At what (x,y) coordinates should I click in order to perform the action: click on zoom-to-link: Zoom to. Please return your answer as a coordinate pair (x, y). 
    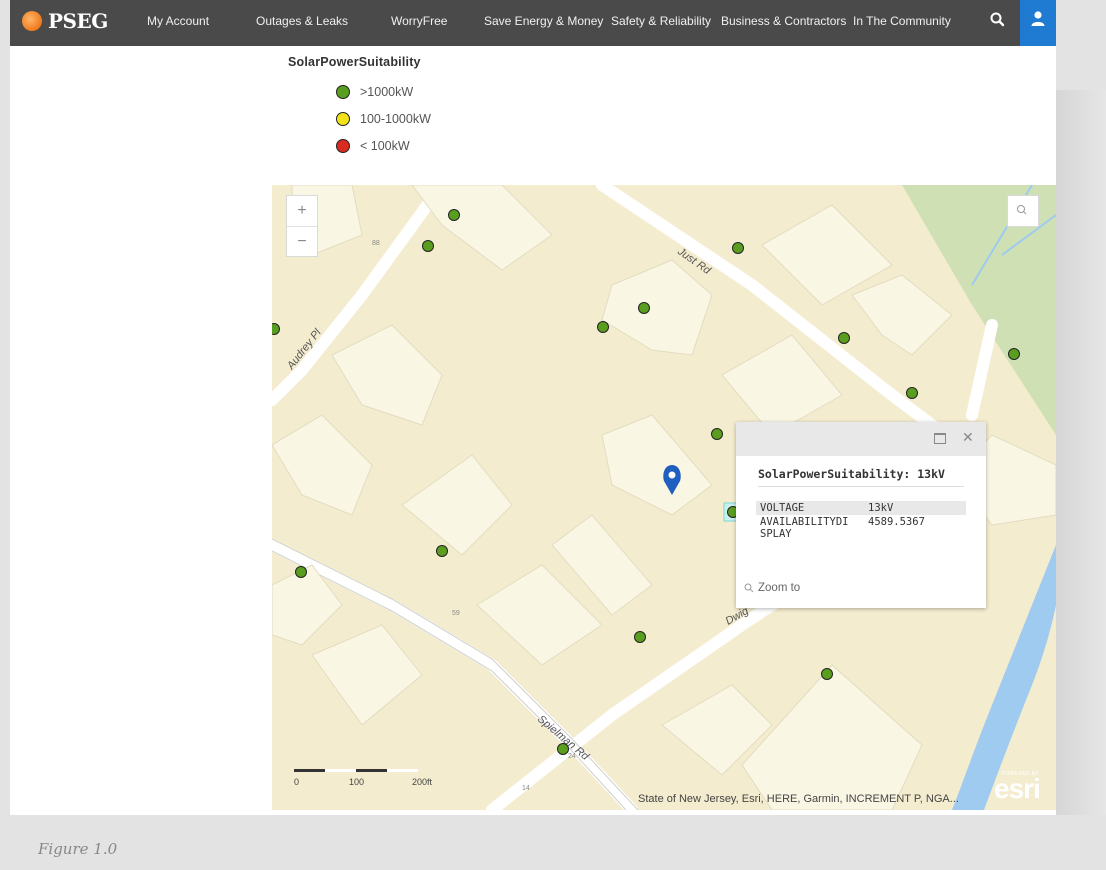
    Looking at the image, I should click on (772, 588).